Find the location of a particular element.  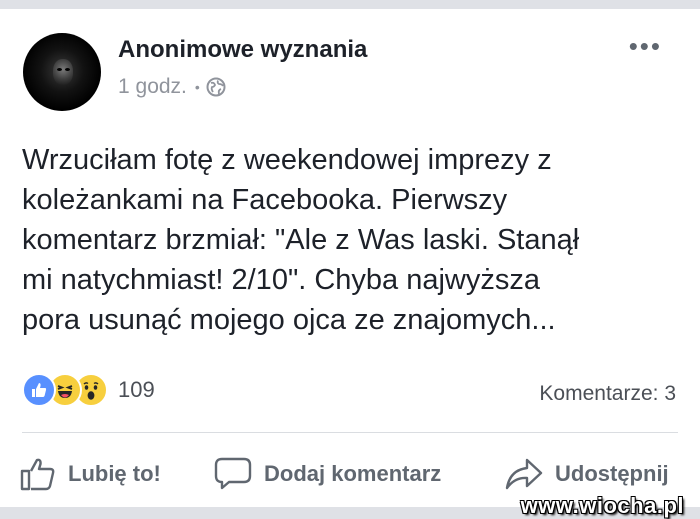

reaction-count: 109 is located at coordinates (136, 389).